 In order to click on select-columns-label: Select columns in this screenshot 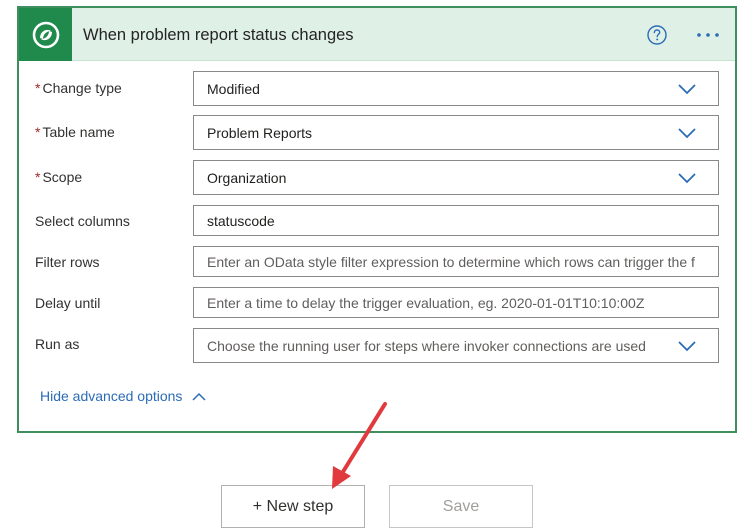, I will do `click(82, 221)`.